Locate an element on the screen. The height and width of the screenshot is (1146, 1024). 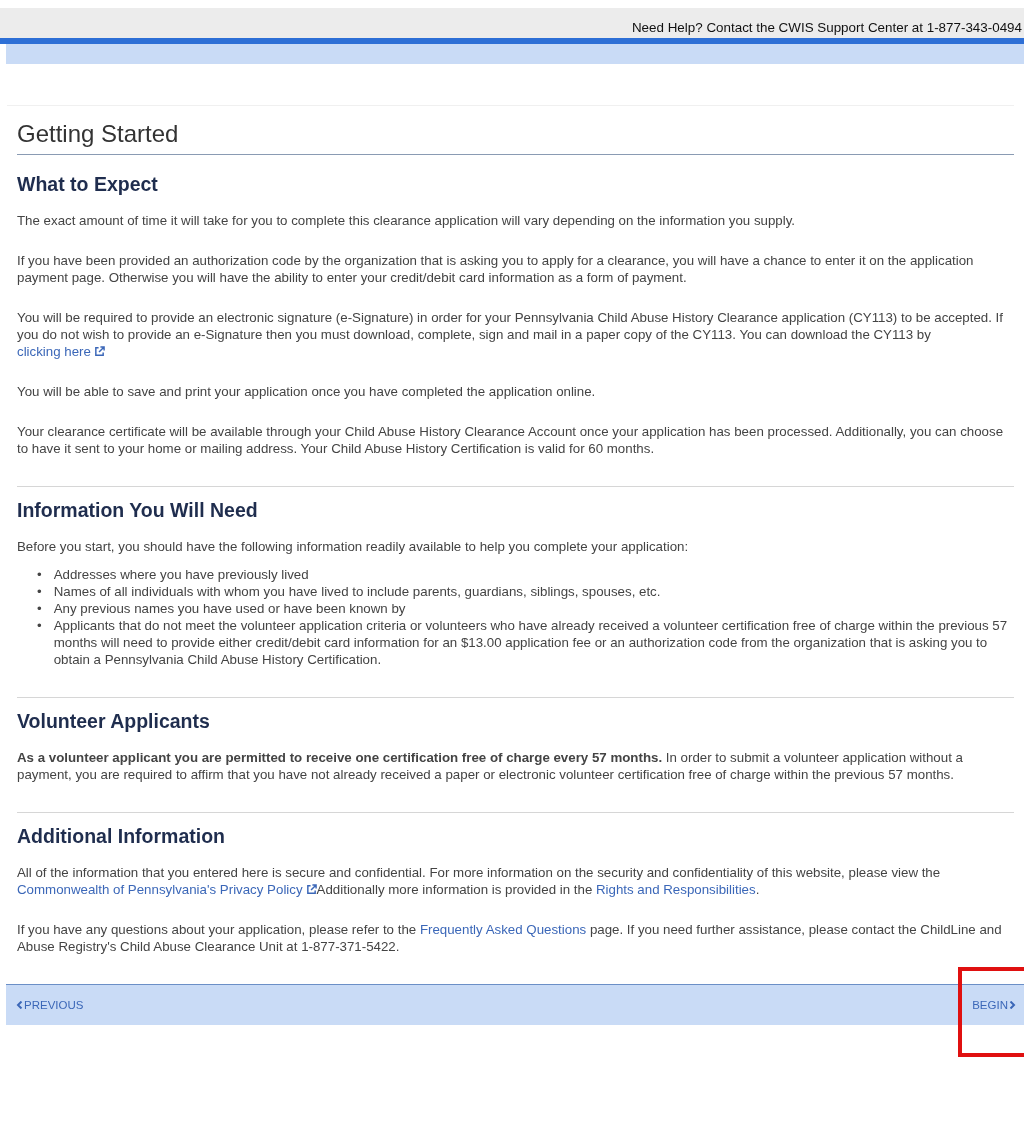
paragraph: Before you start, you should have the following information readily available to help you complete your application: is located at coordinates (353, 546).